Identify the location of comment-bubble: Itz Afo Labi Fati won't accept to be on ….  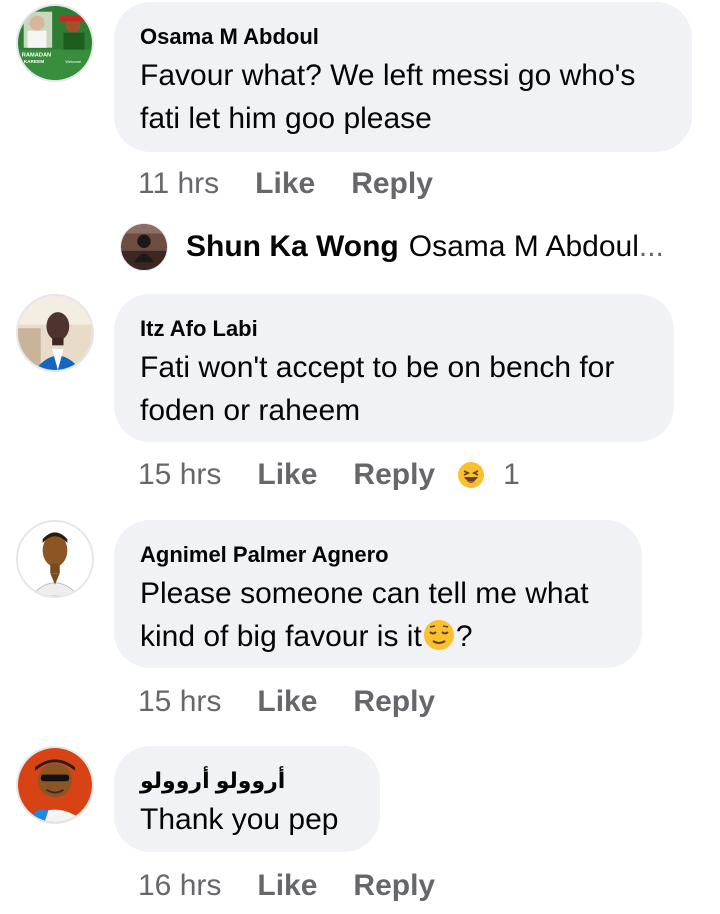
(394, 368).